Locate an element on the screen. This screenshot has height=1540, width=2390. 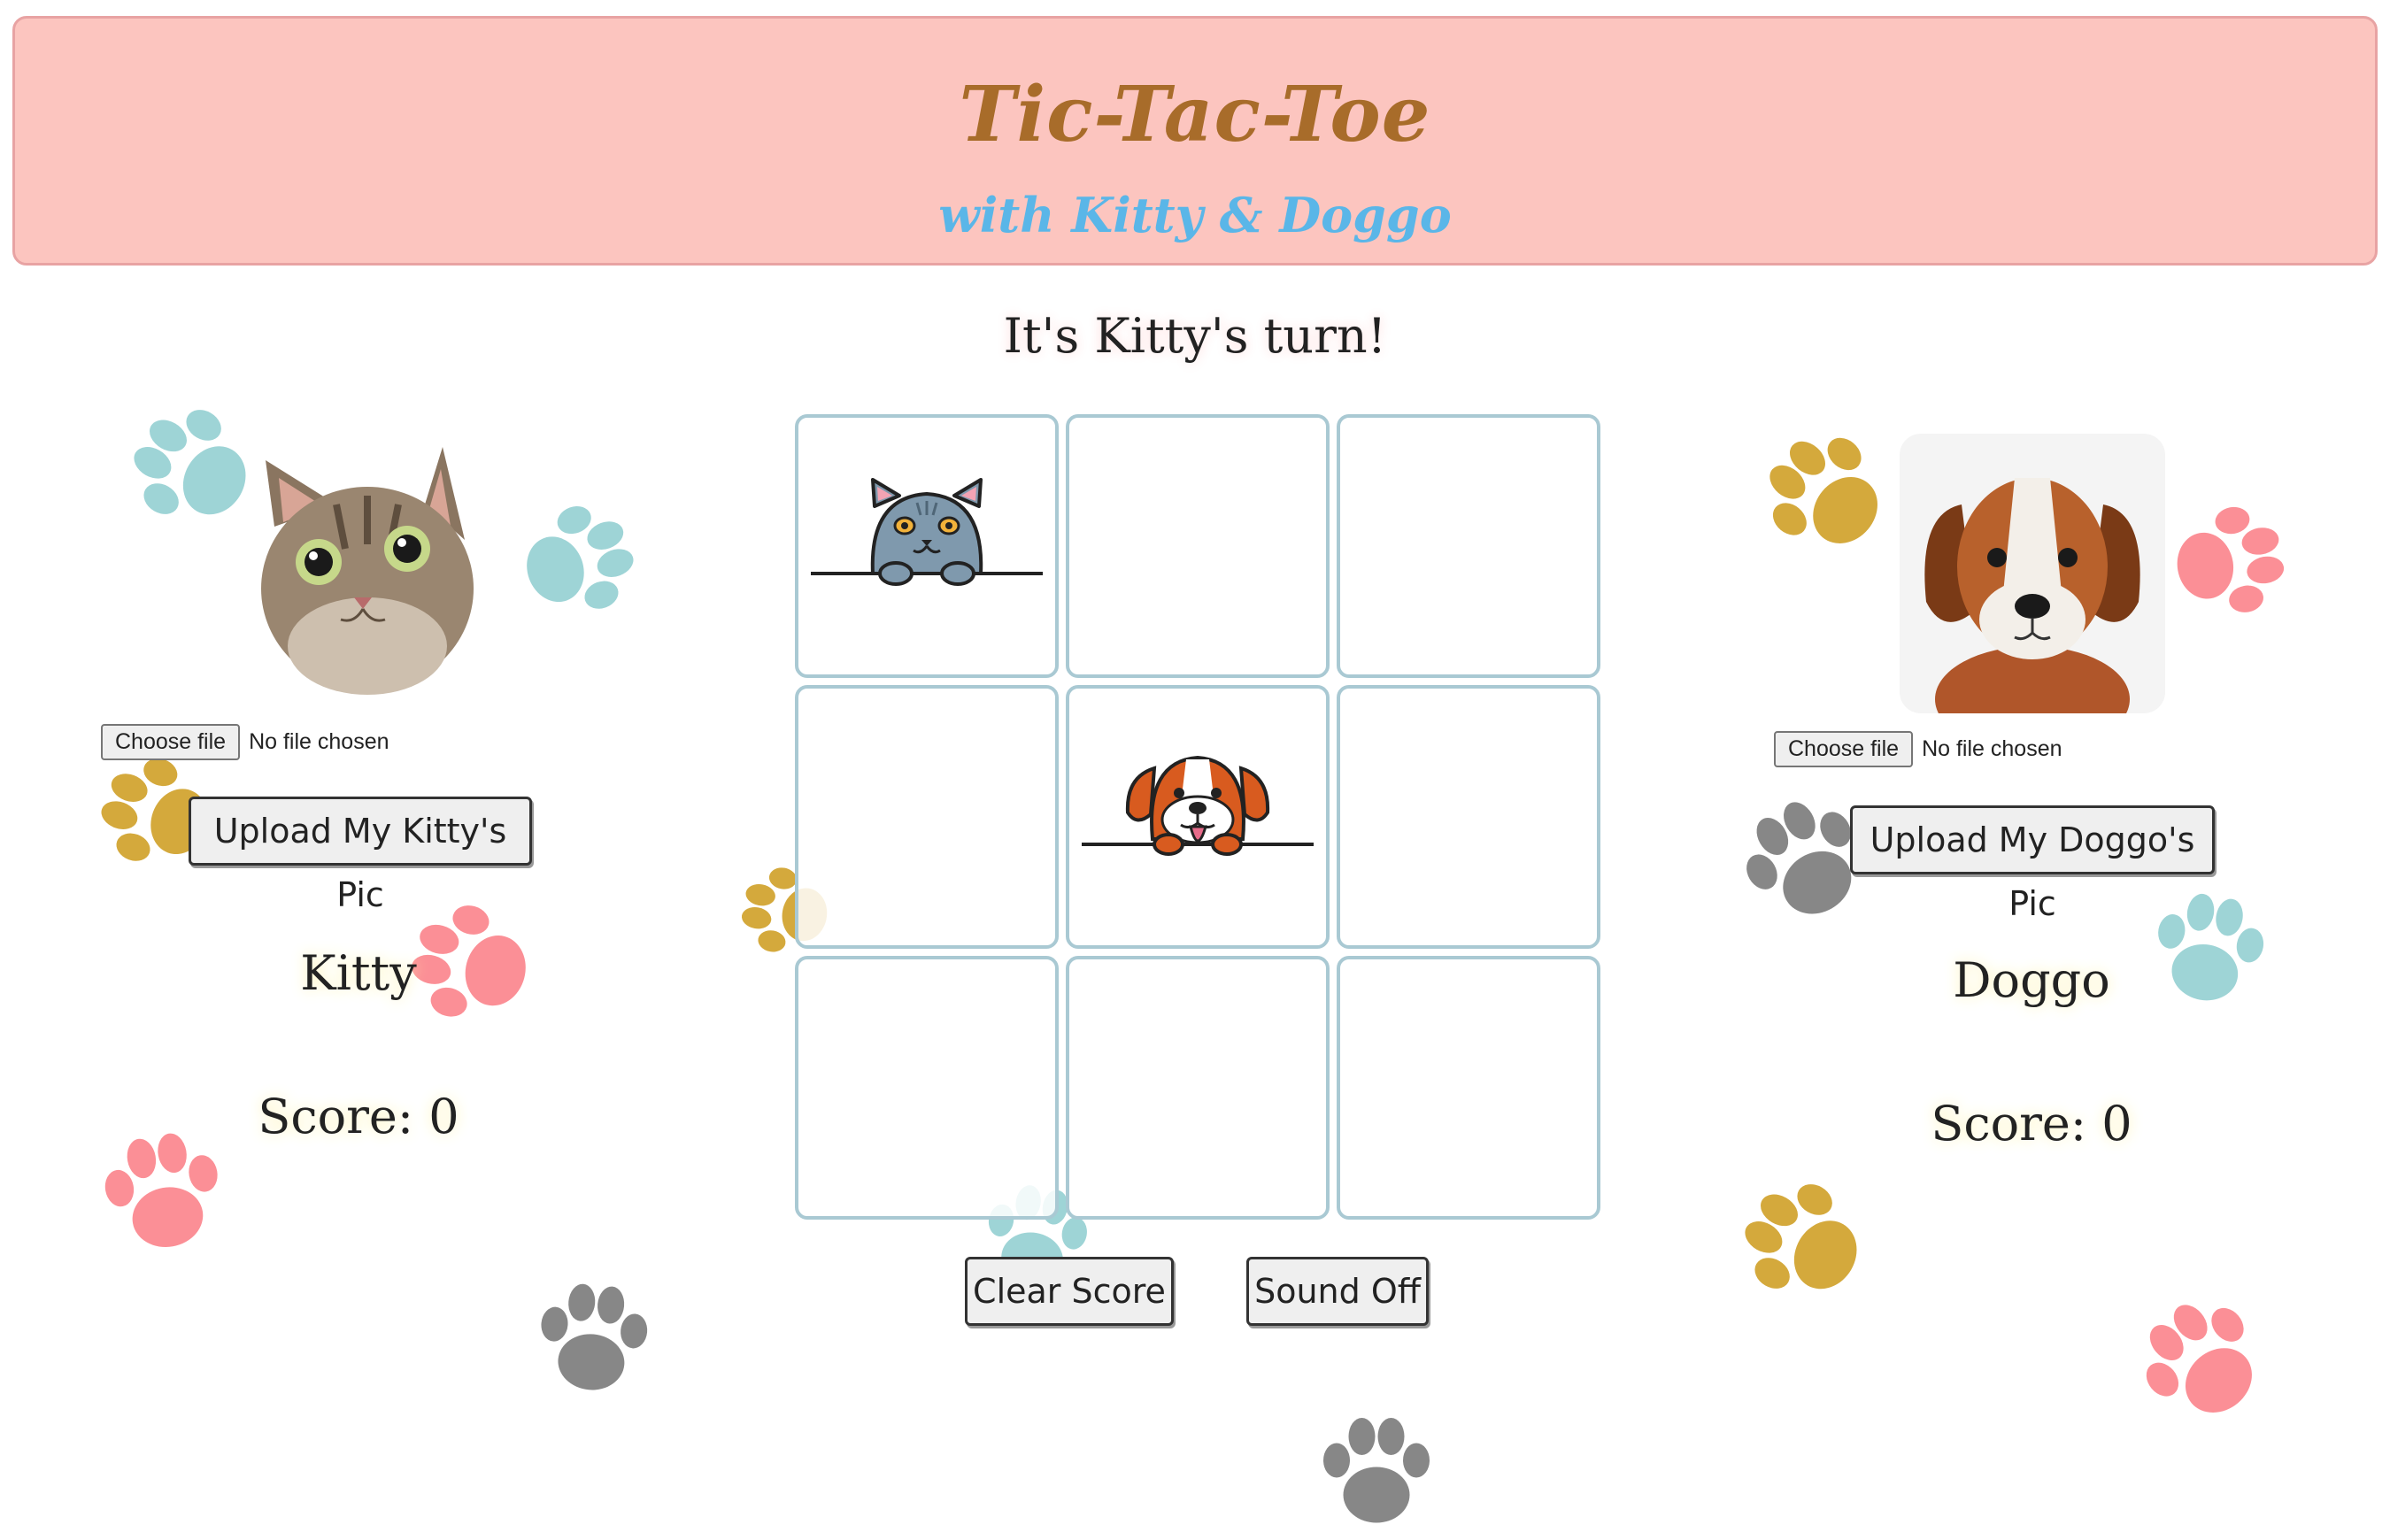
kitty-file-status: No file chosen is located at coordinates (319, 741).